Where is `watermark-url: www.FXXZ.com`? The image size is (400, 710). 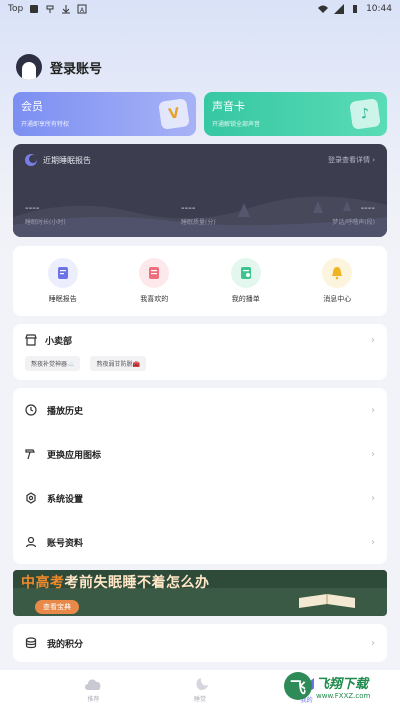
watermark-url: www.FXXZ.com is located at coordinates (343, 695).